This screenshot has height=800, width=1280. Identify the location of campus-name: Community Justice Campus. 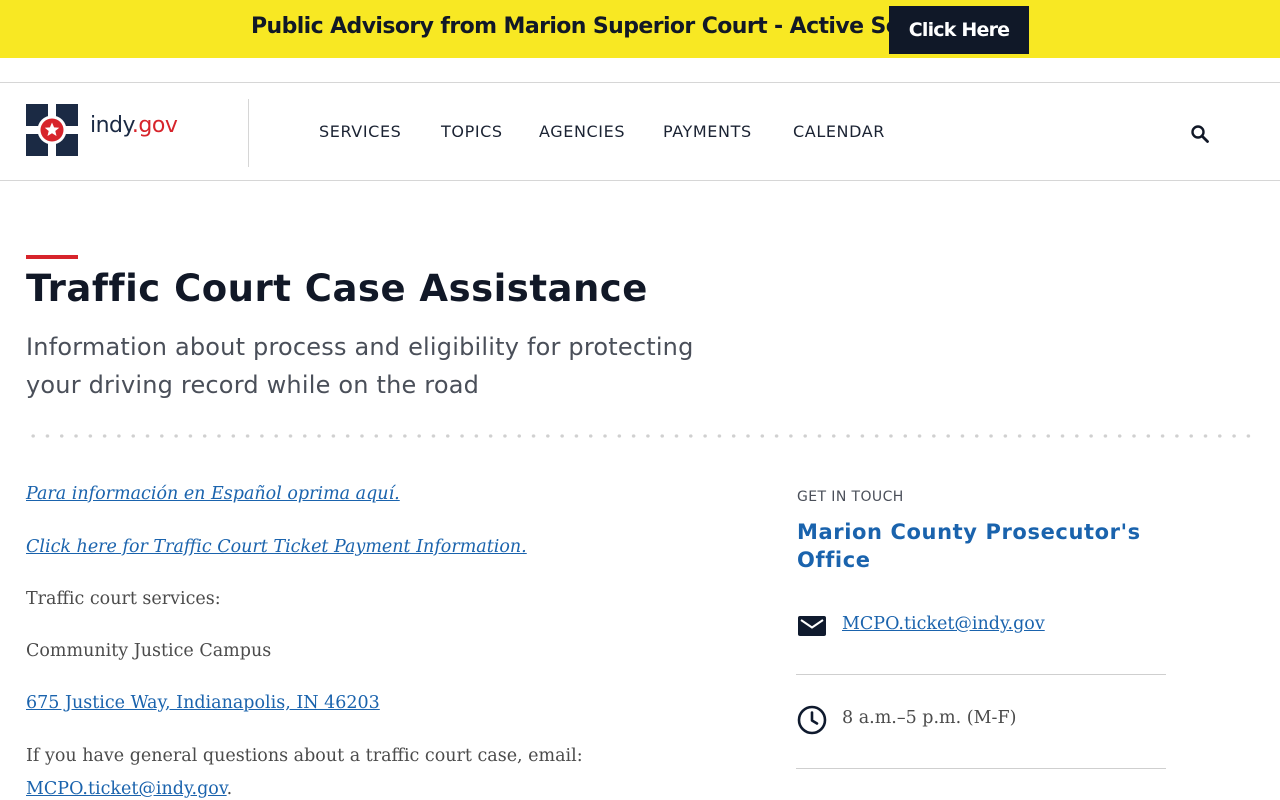
(149, 651).